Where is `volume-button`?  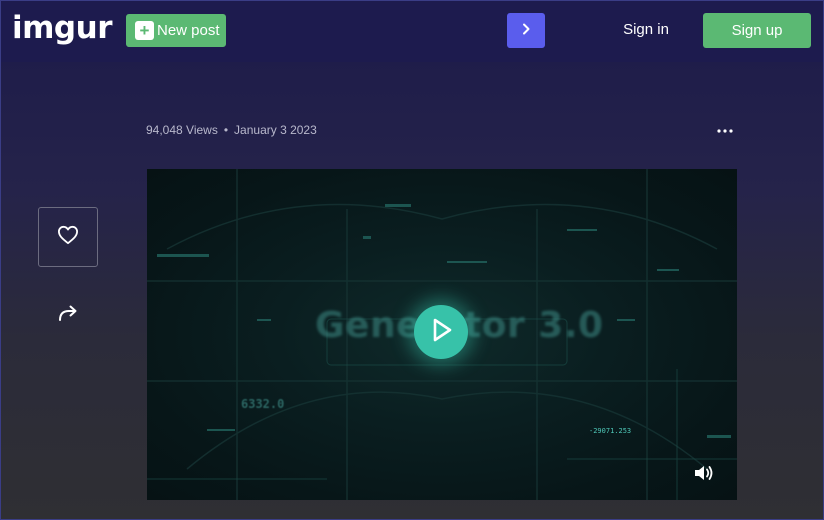
volume-button is located at coordinates (704, 475).